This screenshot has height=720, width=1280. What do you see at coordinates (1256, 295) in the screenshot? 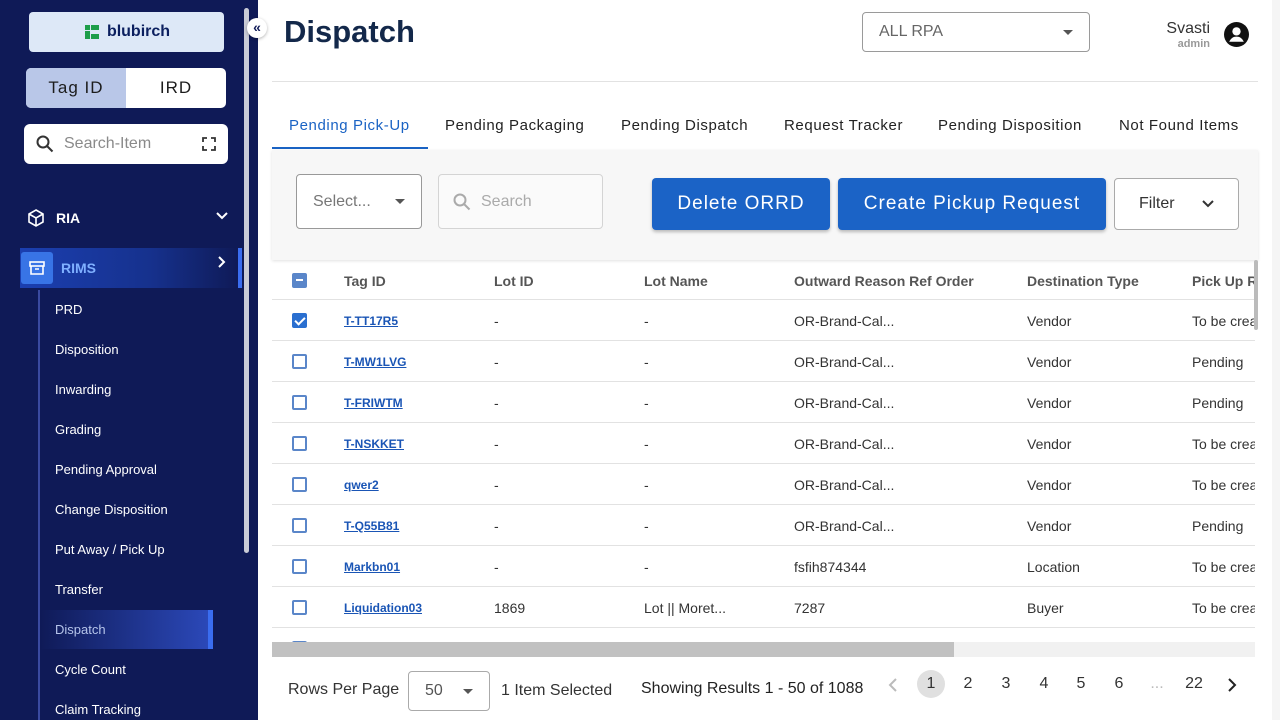
I see `table-vertical-scrollbar` at bounding box center [1256, 295].